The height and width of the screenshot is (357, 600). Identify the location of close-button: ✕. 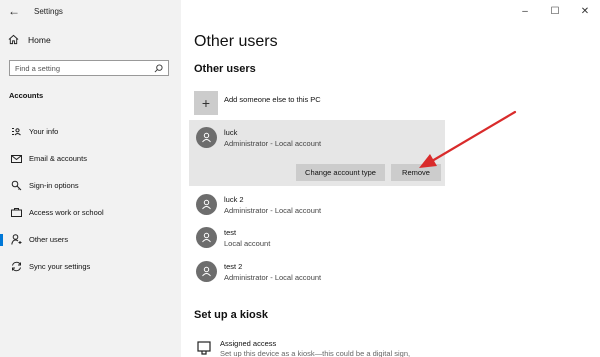
(585, 11).